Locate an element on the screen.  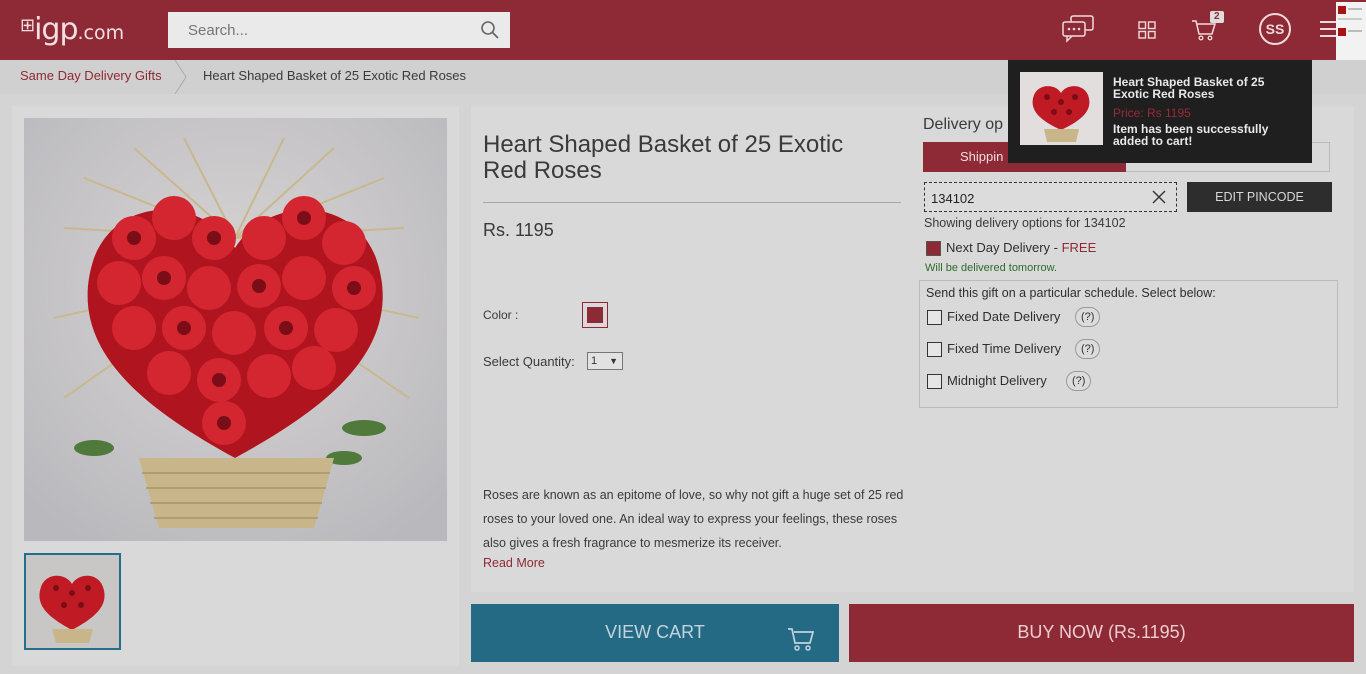
breadcrumb-chevron-icon is located at coordinates (180, 78).